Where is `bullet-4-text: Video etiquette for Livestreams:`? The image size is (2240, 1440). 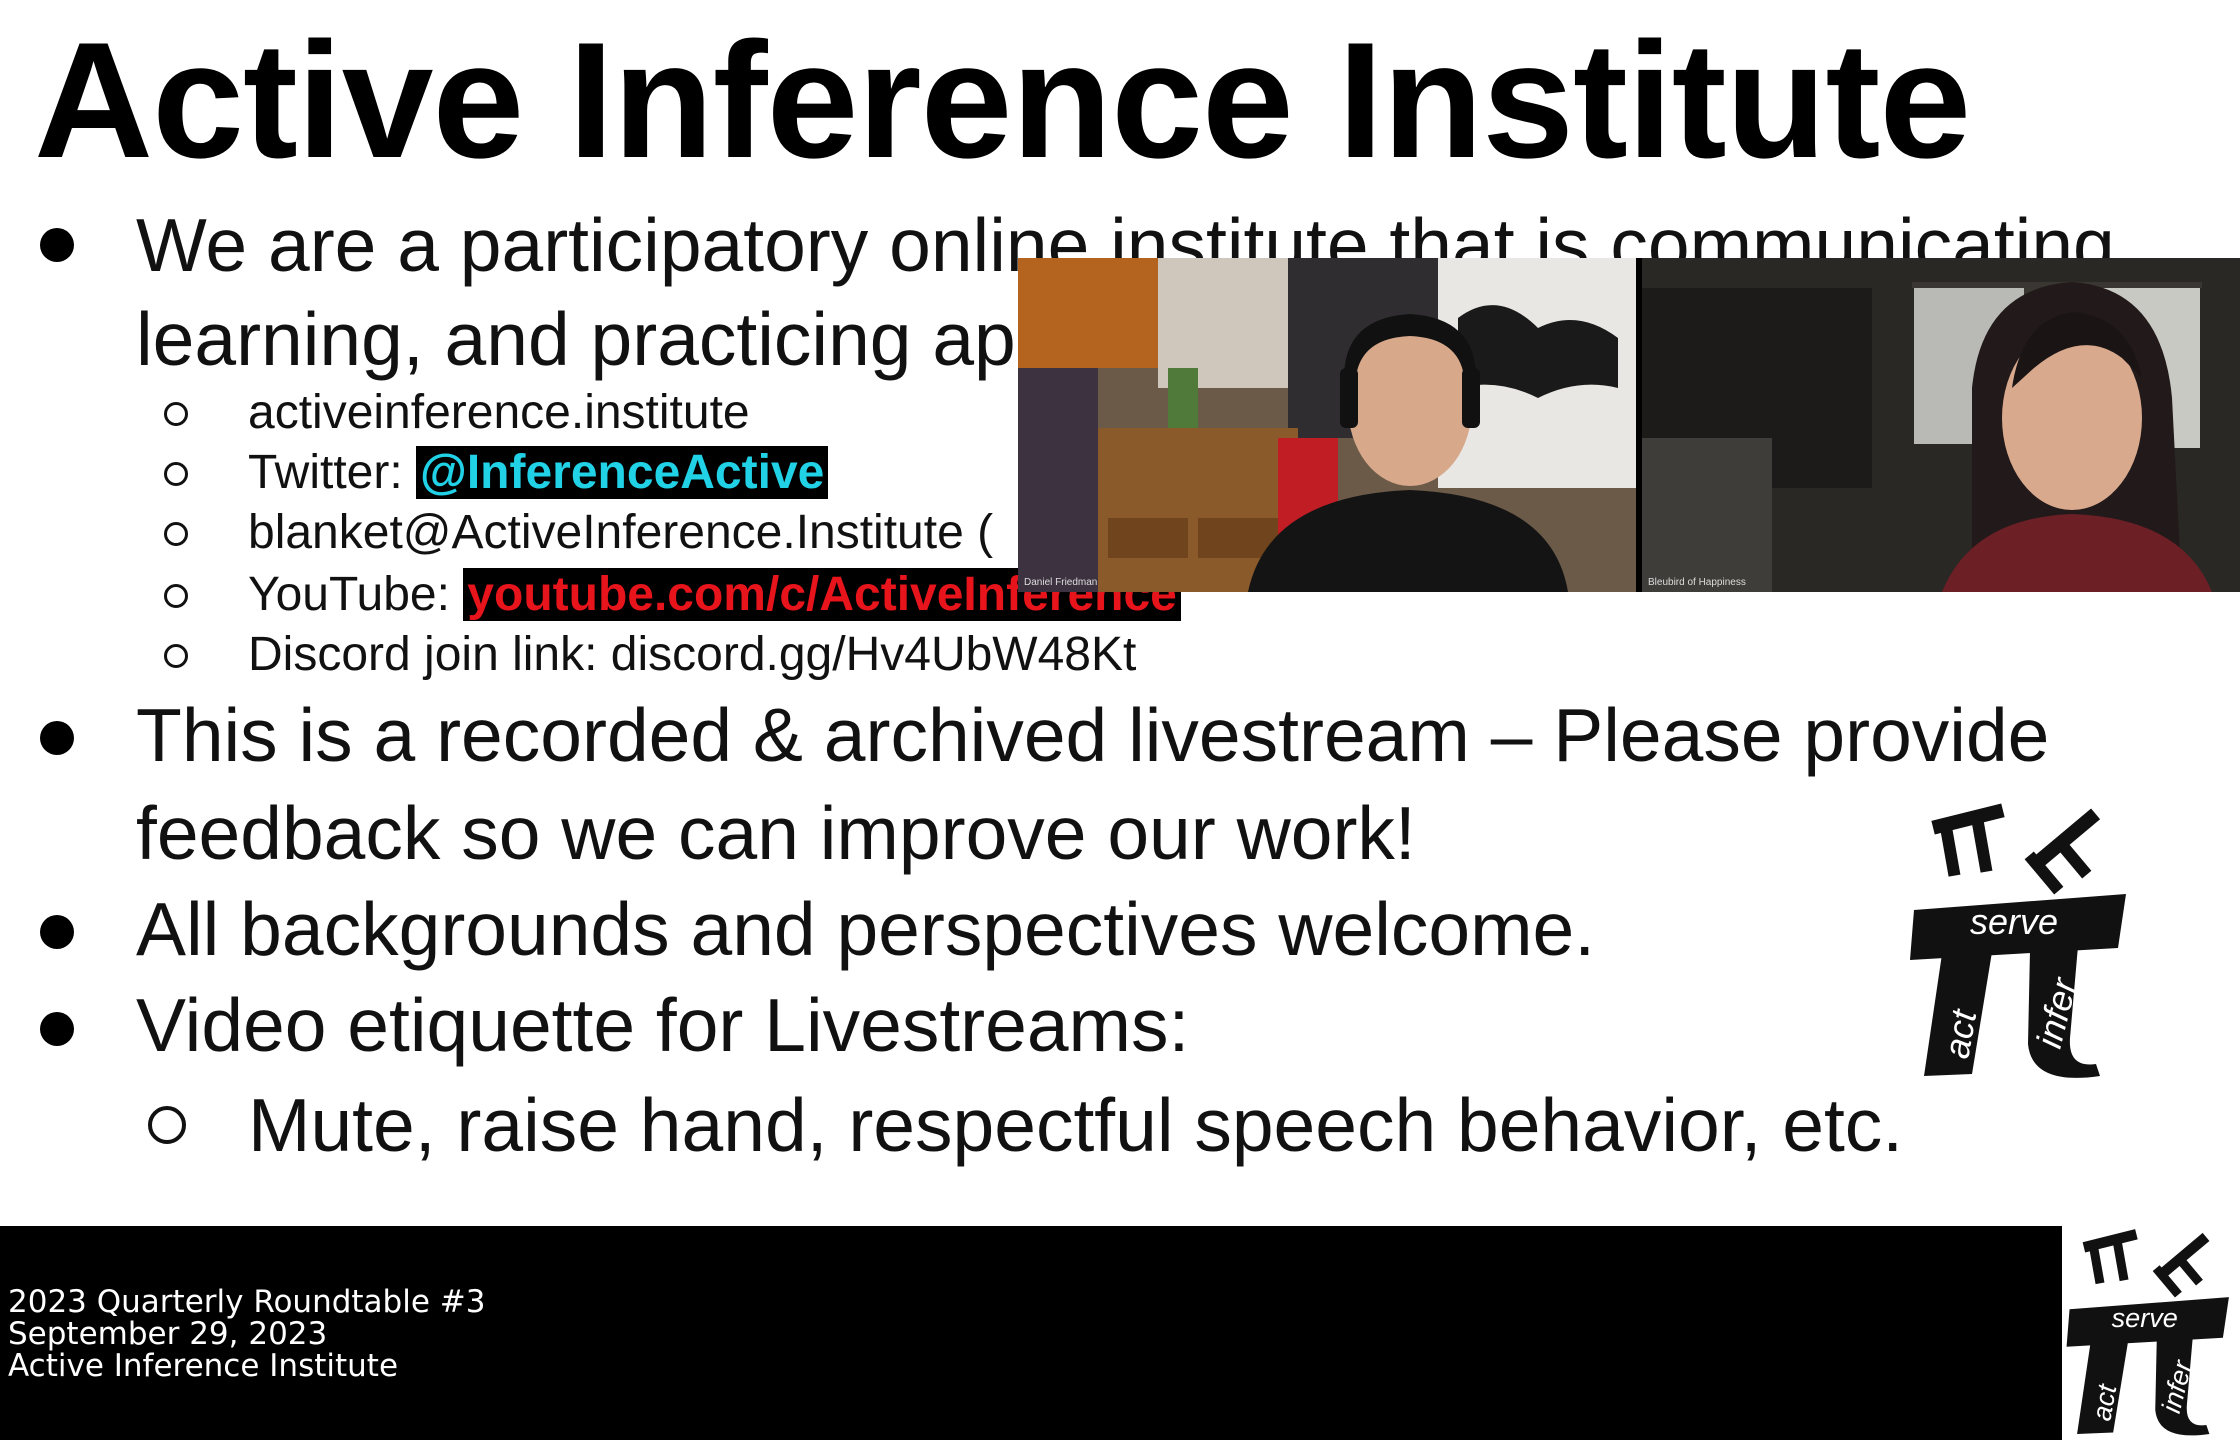 bullet-4-text: Video etiquette for Livestreams: is located at coordinates (663, 1025).